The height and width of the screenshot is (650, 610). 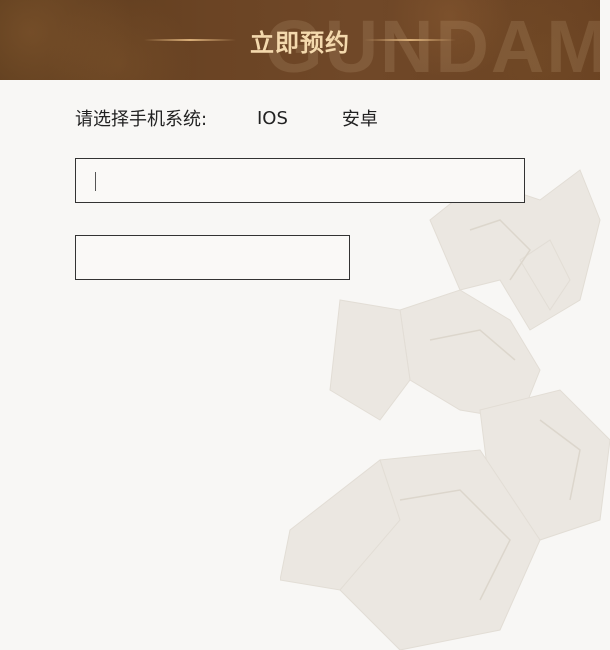 I want to click on title-left-divider, so click(x=190, y=40).